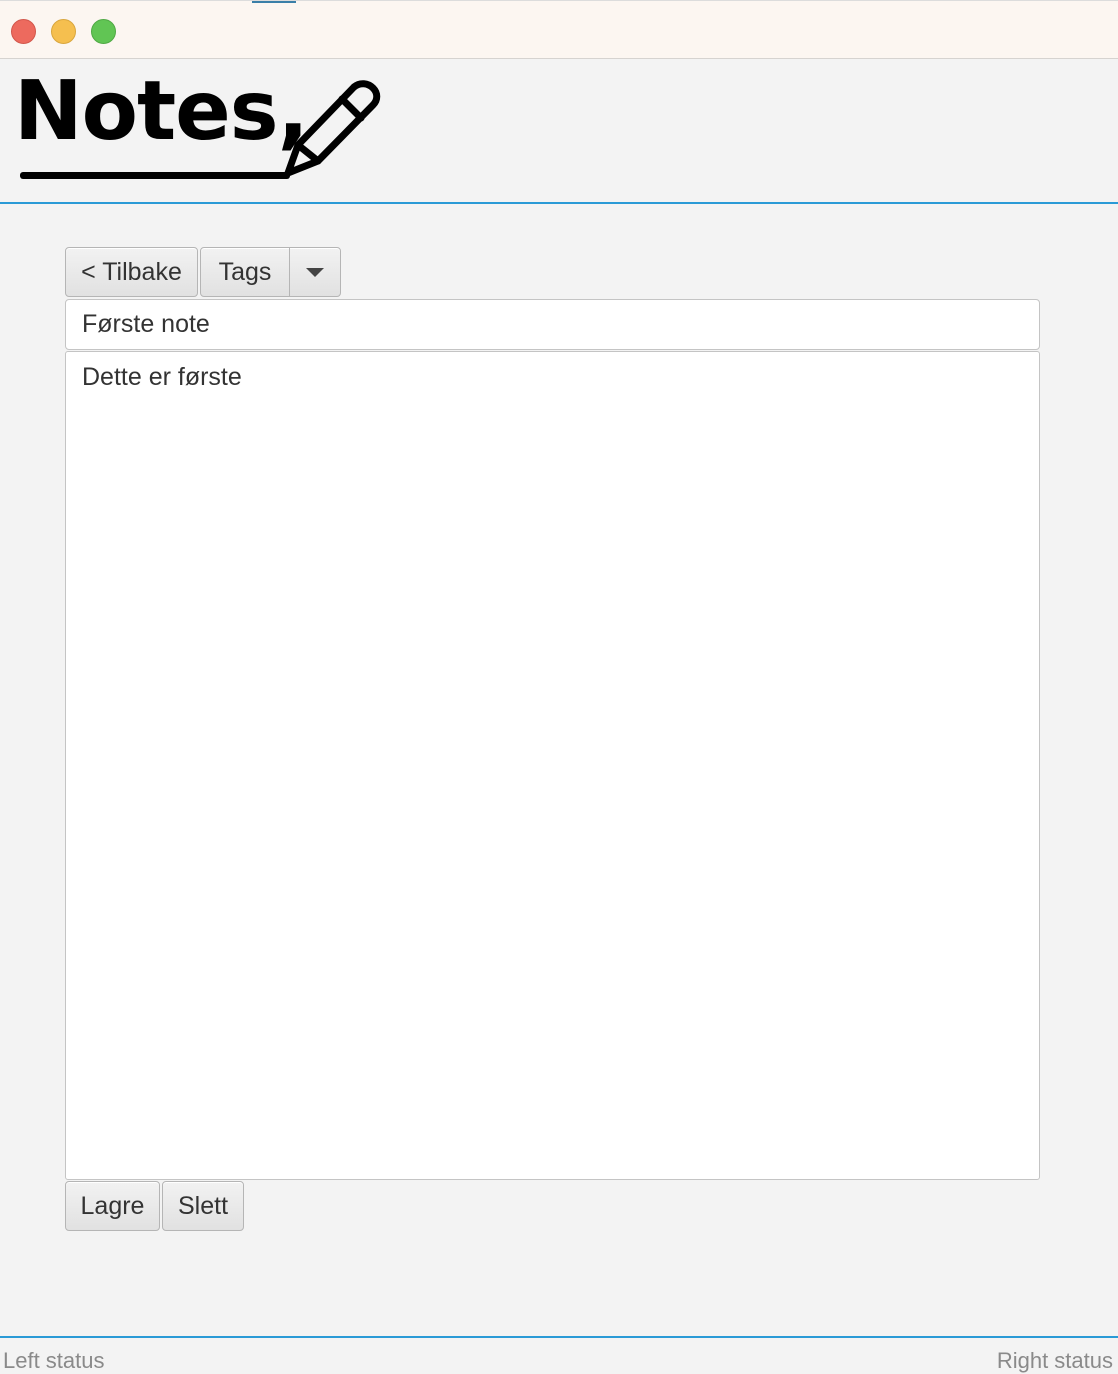 Image resolution: width=1118 pixels, height=1374 pixels. Describe the element at coordinates (245, 272) in the screenshot. I see `tags-button: Tags` at that location.